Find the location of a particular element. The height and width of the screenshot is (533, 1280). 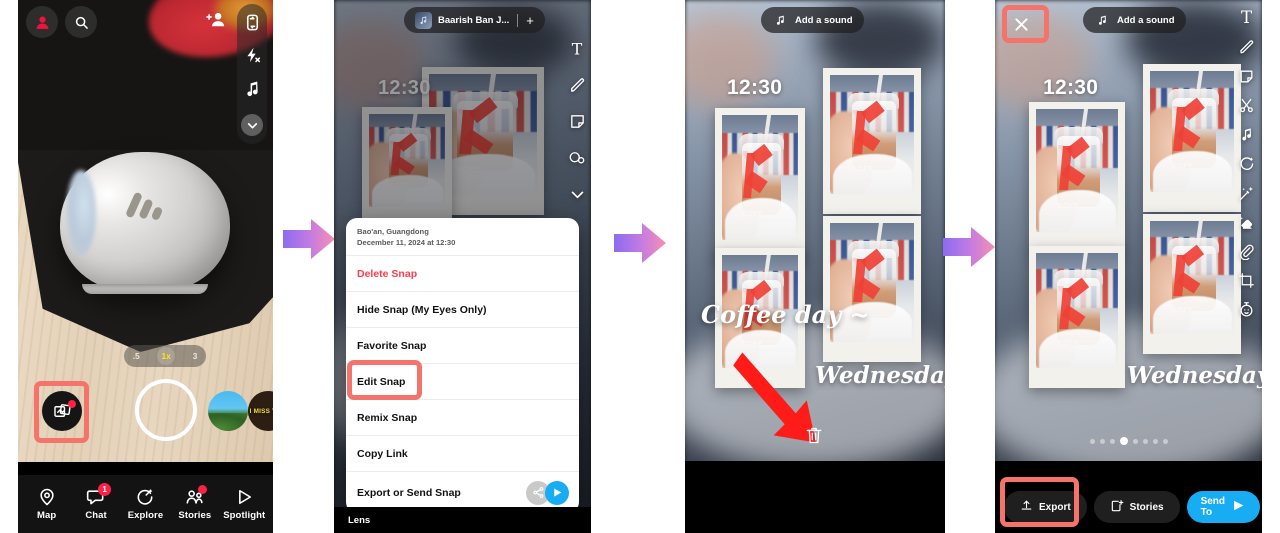

nav-item-map: Map is located at coordinates (47, 504).